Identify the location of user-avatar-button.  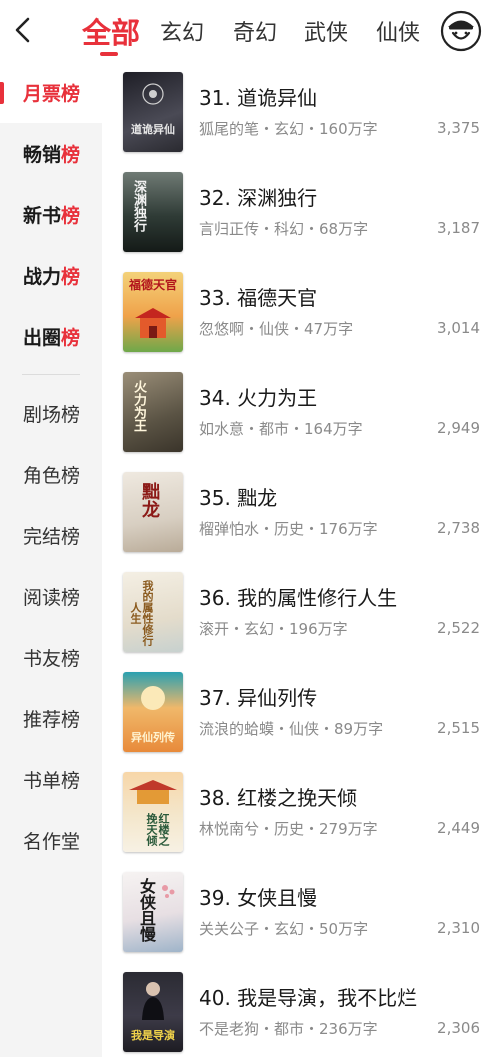
(461, 31).